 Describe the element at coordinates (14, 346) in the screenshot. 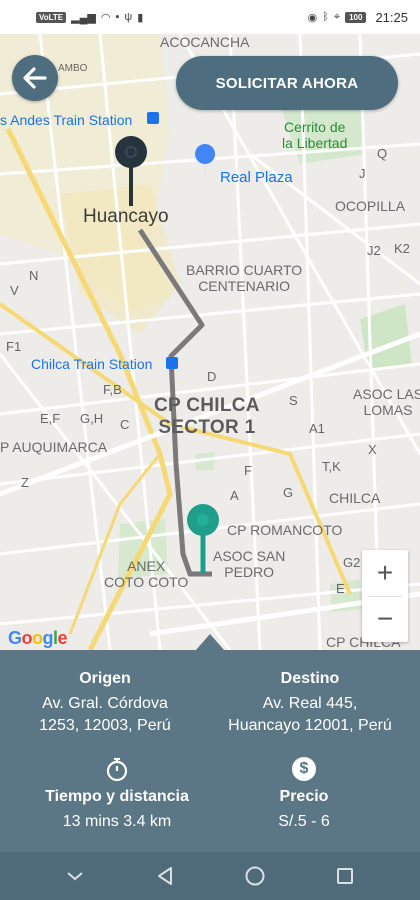

I see `map-label-f1: F1` at that location.